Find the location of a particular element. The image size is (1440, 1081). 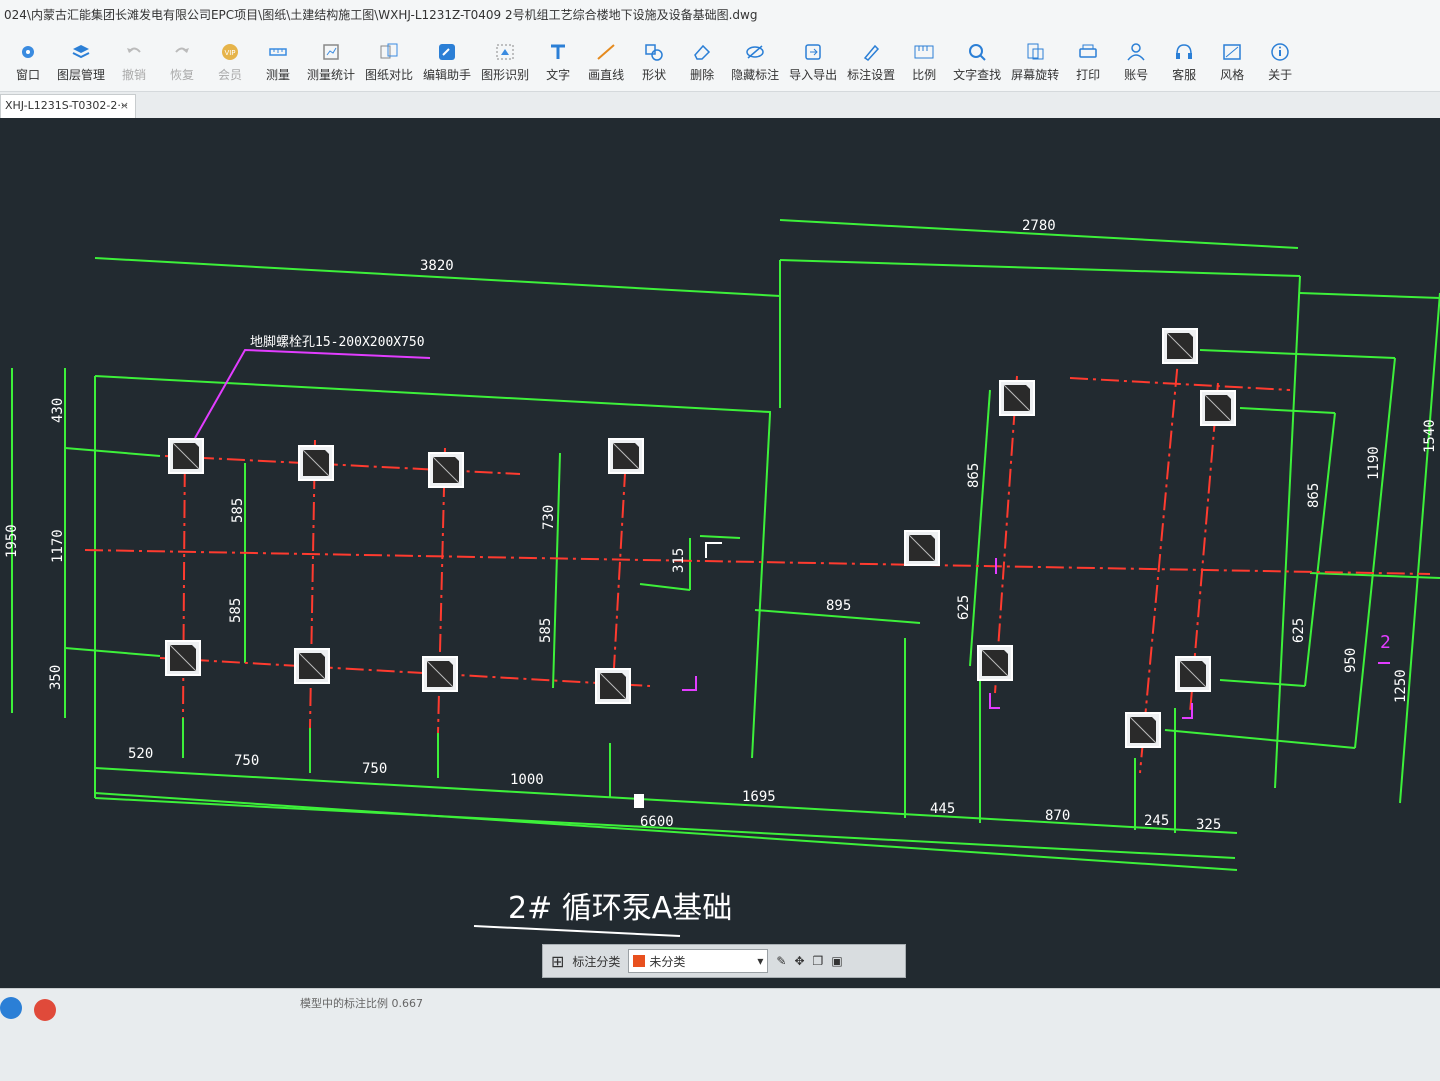

tool-label: 关于 is located at coordinates (1280, 75).